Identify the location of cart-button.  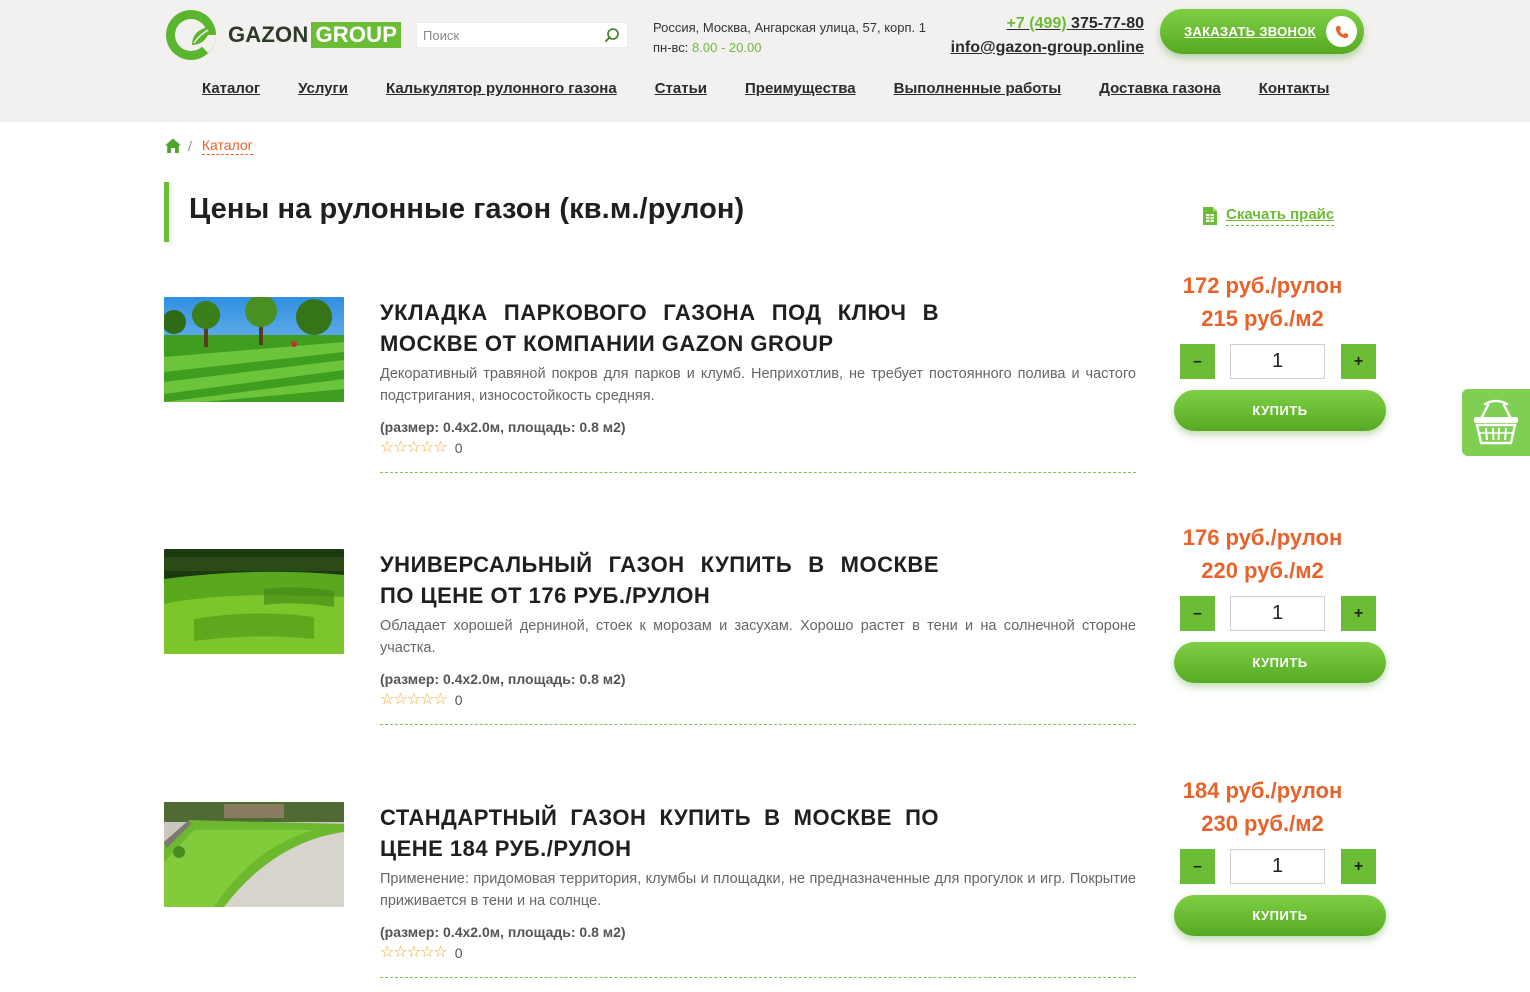
(1496, 422).